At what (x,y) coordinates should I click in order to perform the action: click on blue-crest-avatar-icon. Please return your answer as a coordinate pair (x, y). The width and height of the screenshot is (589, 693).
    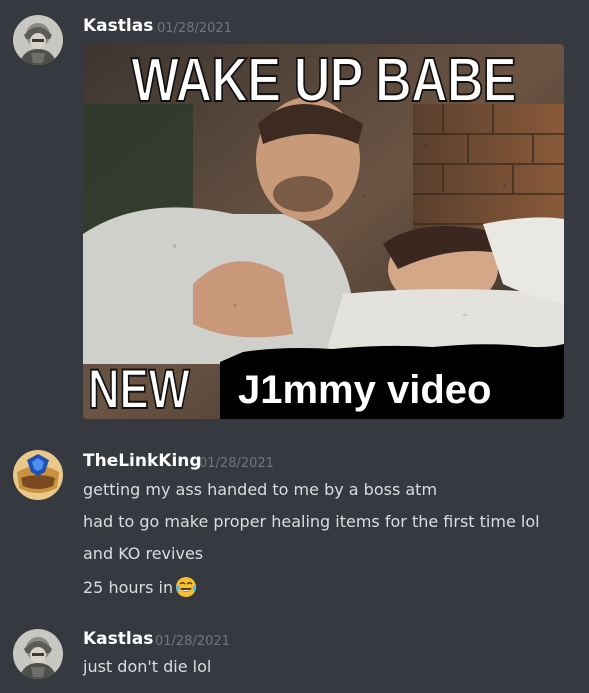
    Looking at the image, I should click on (38, 475).